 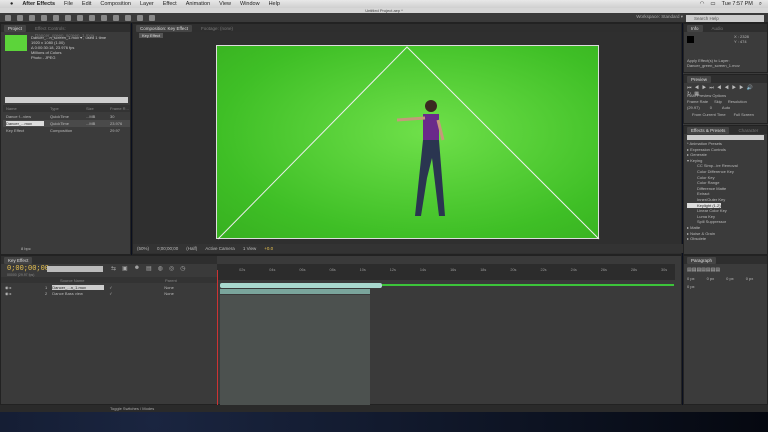 What do you see at coordinates (699, 79) in the screenshot?
I see `tab-preview: Preview` at bounding box center [699, 79].